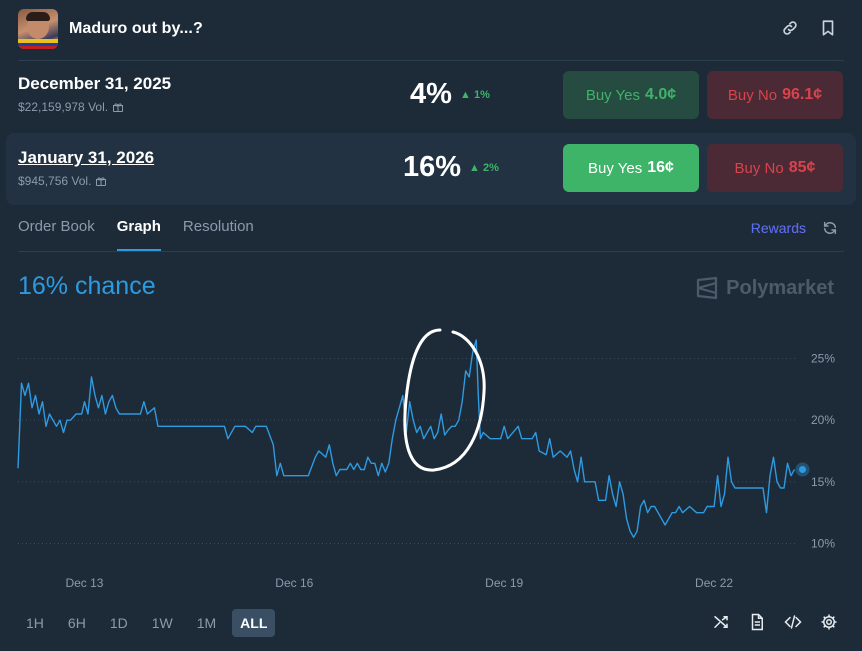  What do you see at coordinates (84, 583) in the screenshot?
I see `x-tick-label: Dec 13` at bounding box center [84, 583].